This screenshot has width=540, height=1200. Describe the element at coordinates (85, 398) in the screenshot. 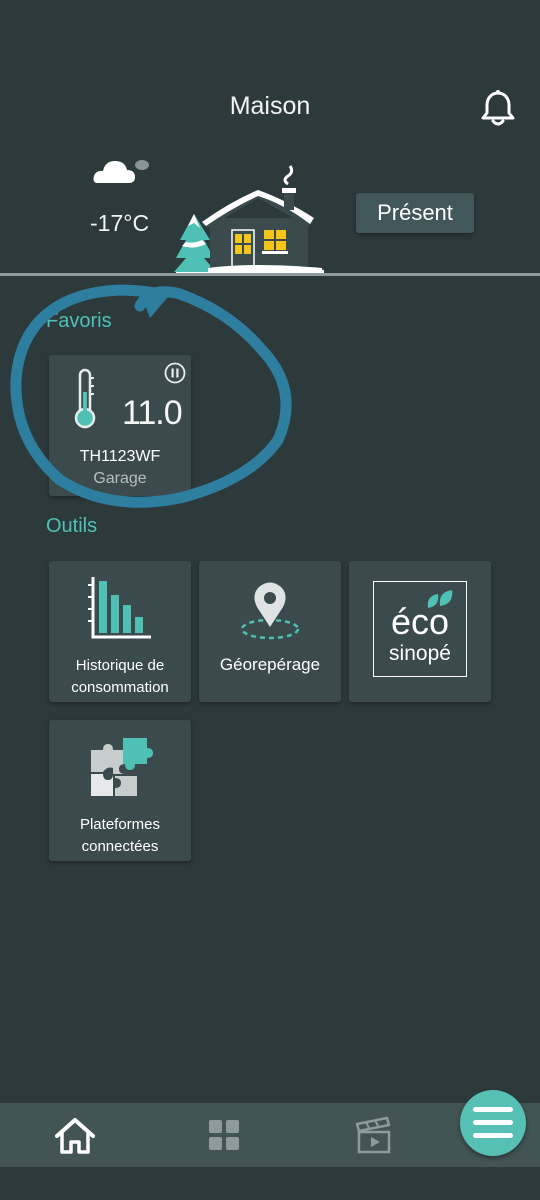

I see `thermometer-icon` at that location.